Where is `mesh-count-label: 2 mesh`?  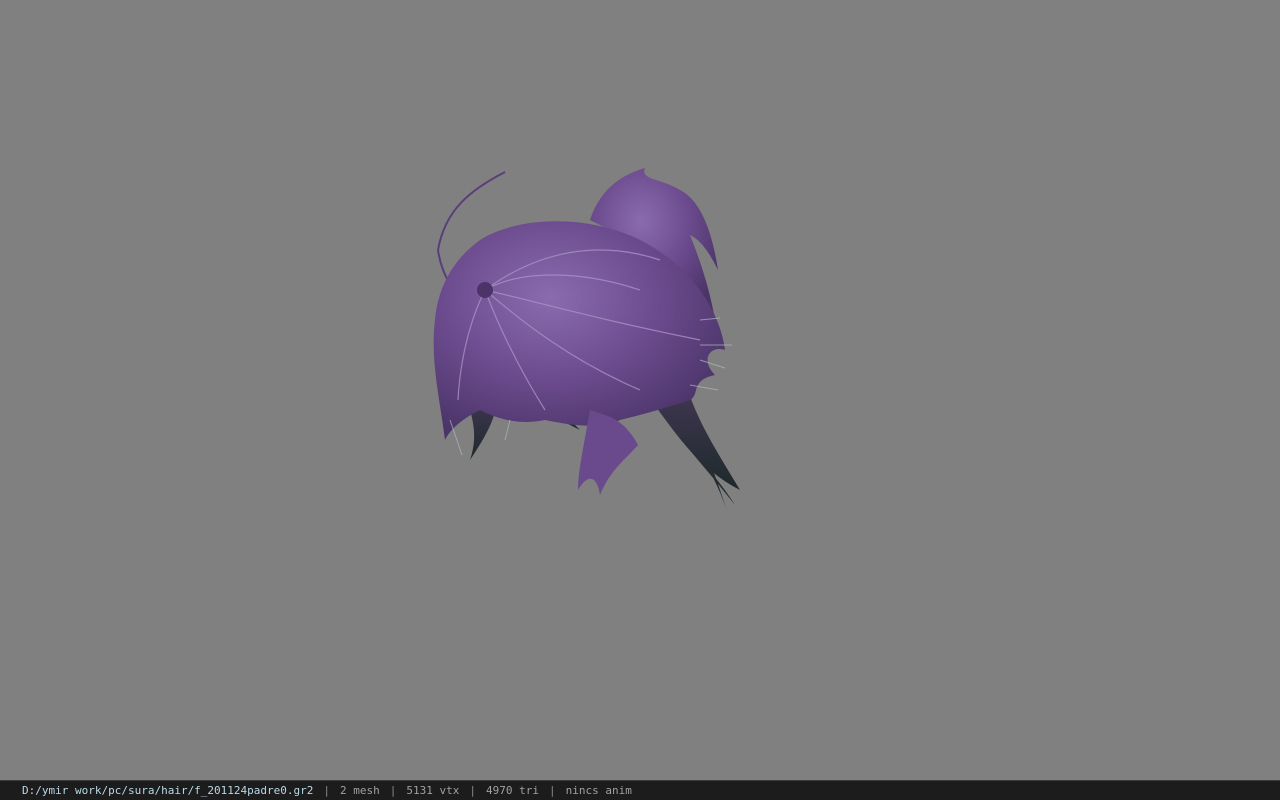
mesh-count-label: 2 mesh is located at coordinates (360, 790).